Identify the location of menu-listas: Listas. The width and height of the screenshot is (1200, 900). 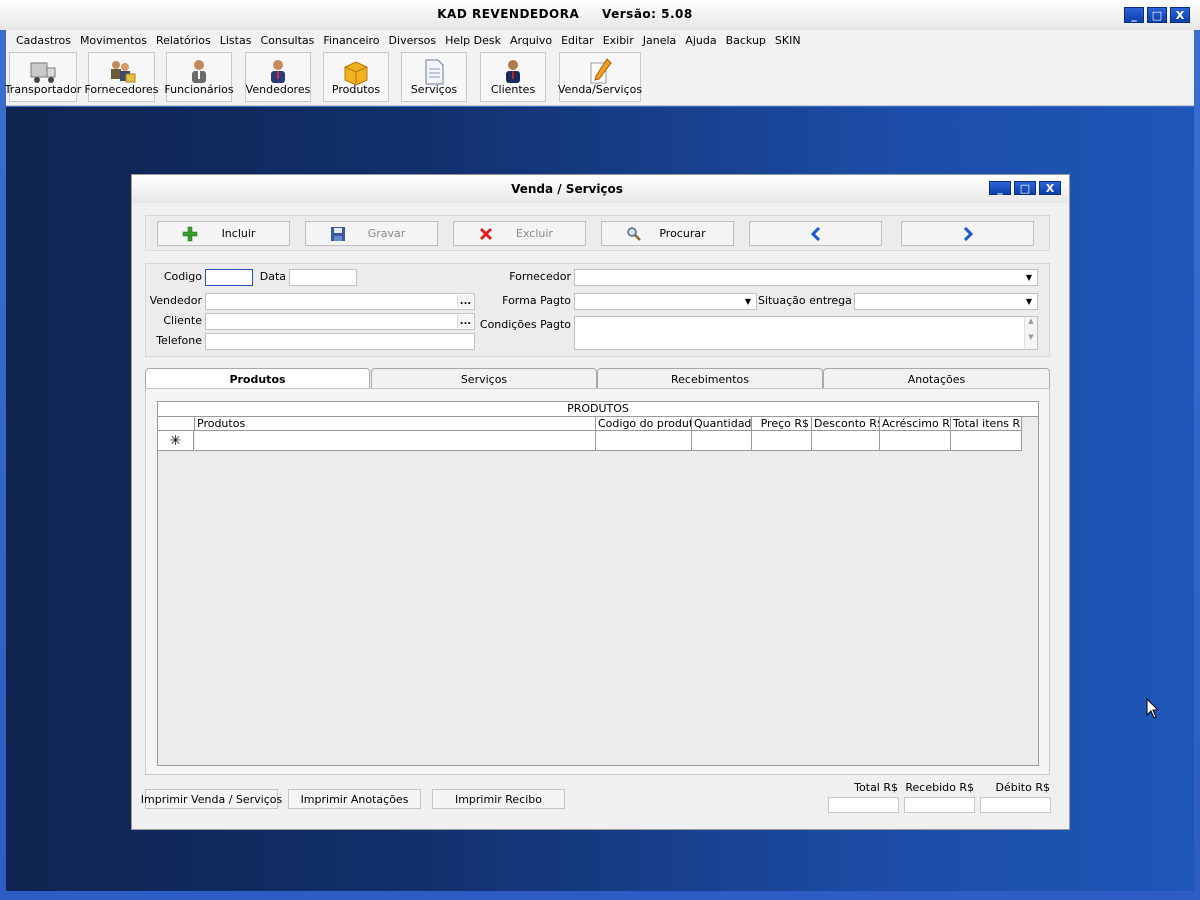
(236, 40).